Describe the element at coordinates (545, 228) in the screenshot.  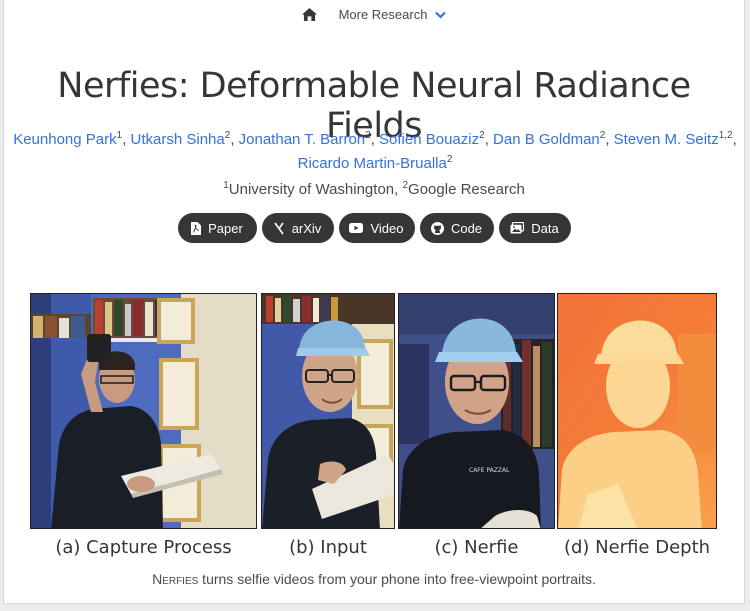
I see `data-button-label: Data` at that location.